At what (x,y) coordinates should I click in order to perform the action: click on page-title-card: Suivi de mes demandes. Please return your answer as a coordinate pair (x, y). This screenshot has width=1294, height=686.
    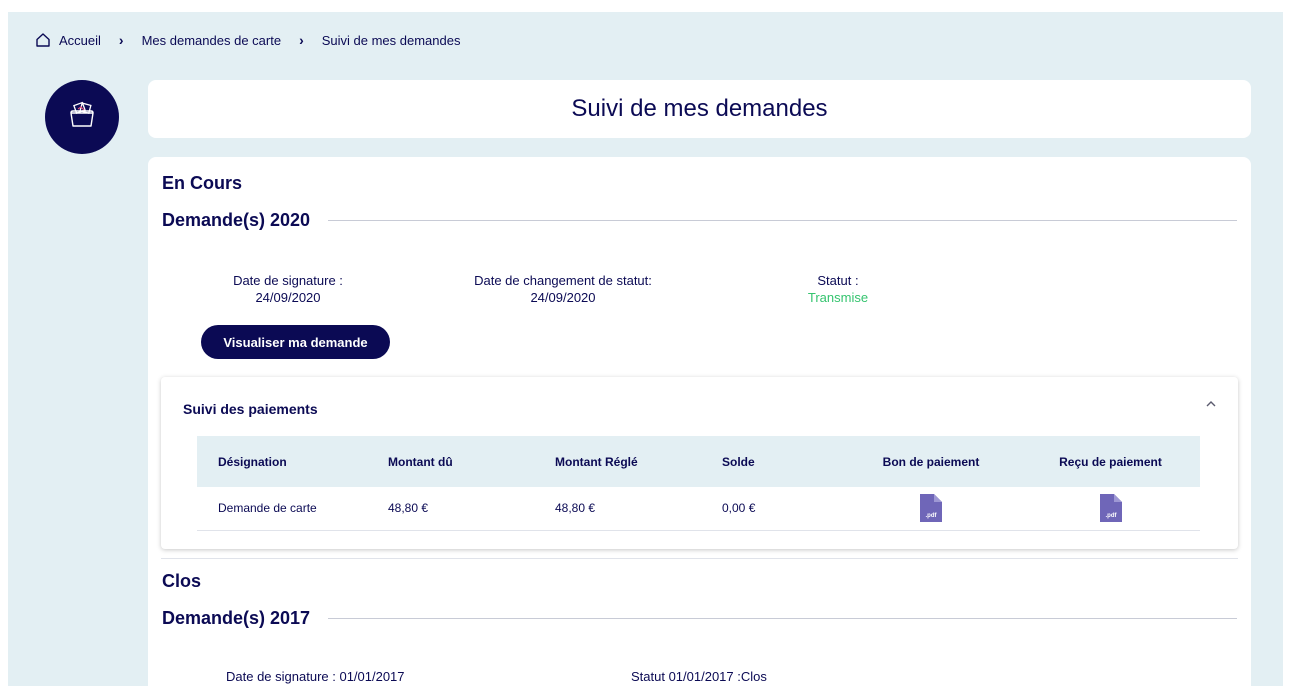
    Looking at the image, I should click on (699, 109).